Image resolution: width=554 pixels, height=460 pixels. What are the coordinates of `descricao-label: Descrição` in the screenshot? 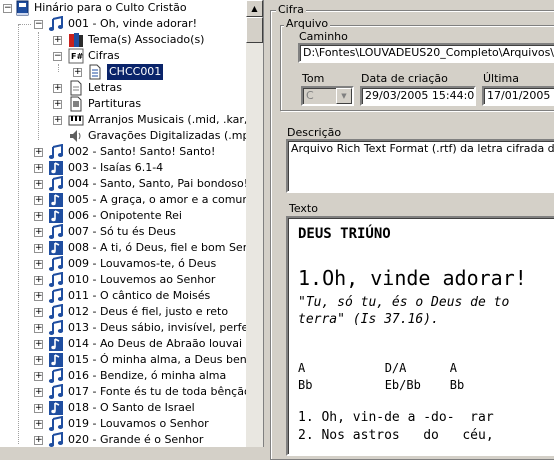 It's located at (314, 132).